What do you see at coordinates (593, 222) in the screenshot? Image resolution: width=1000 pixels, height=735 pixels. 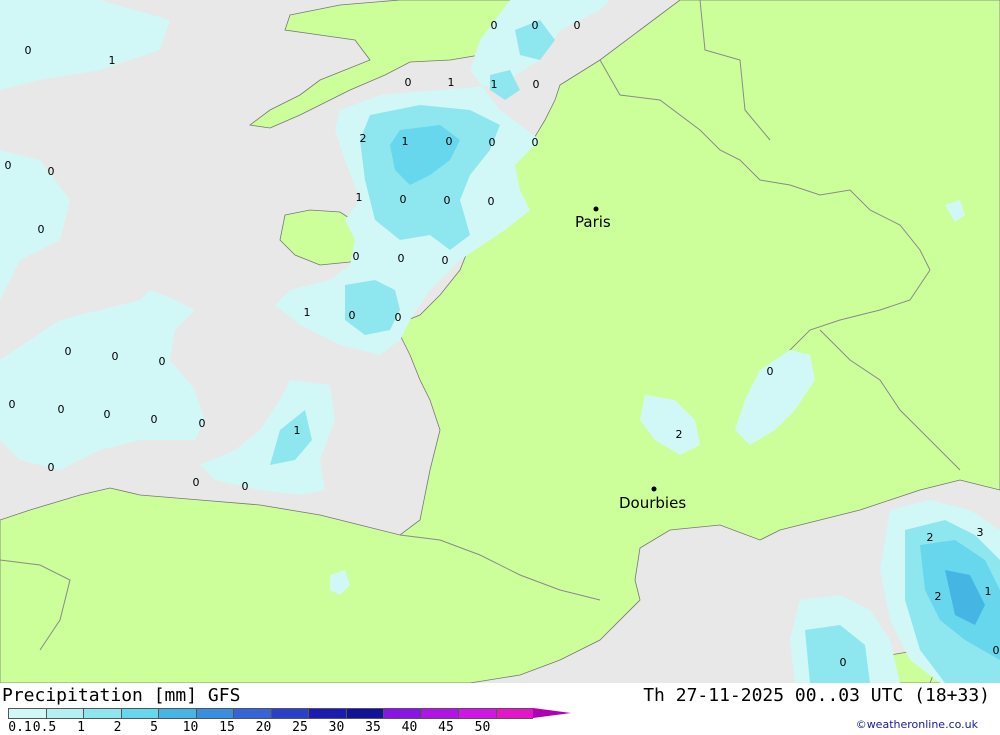 I see `city-label-paris: Paris` at bounding box center [593, 222].